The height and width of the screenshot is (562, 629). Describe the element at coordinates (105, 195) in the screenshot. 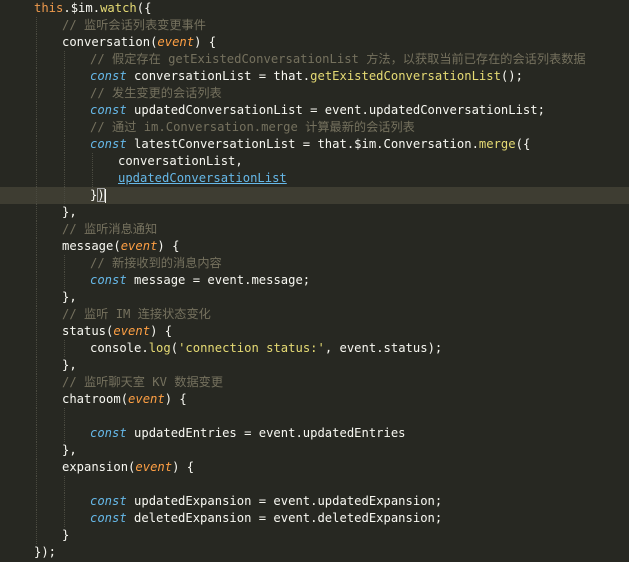

I see `text-cursor` at that location.